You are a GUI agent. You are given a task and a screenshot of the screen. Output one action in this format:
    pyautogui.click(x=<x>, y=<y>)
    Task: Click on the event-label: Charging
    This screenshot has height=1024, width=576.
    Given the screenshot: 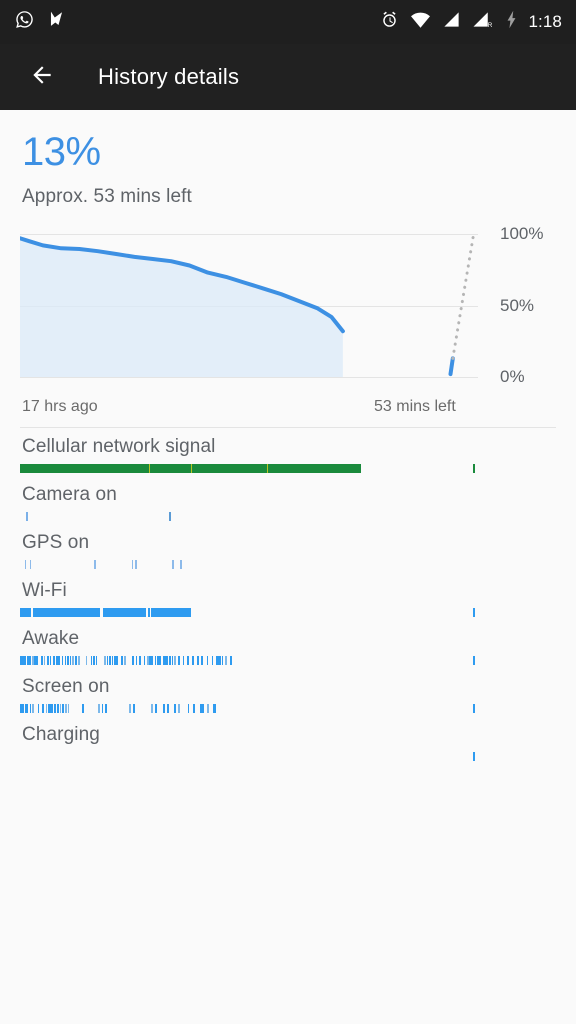 What is the action you would take?
    pyautogui.click(x=61, y=734)
    